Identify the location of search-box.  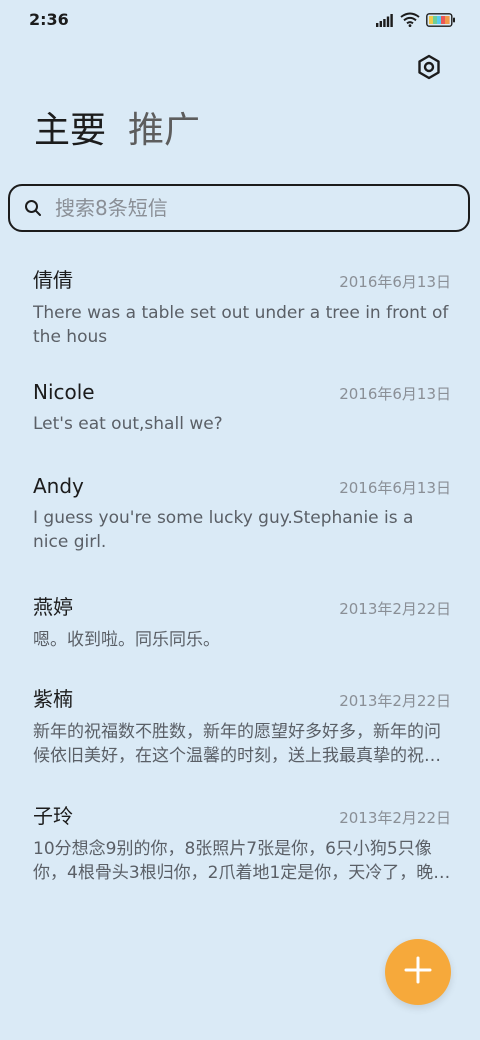
(239, 208).